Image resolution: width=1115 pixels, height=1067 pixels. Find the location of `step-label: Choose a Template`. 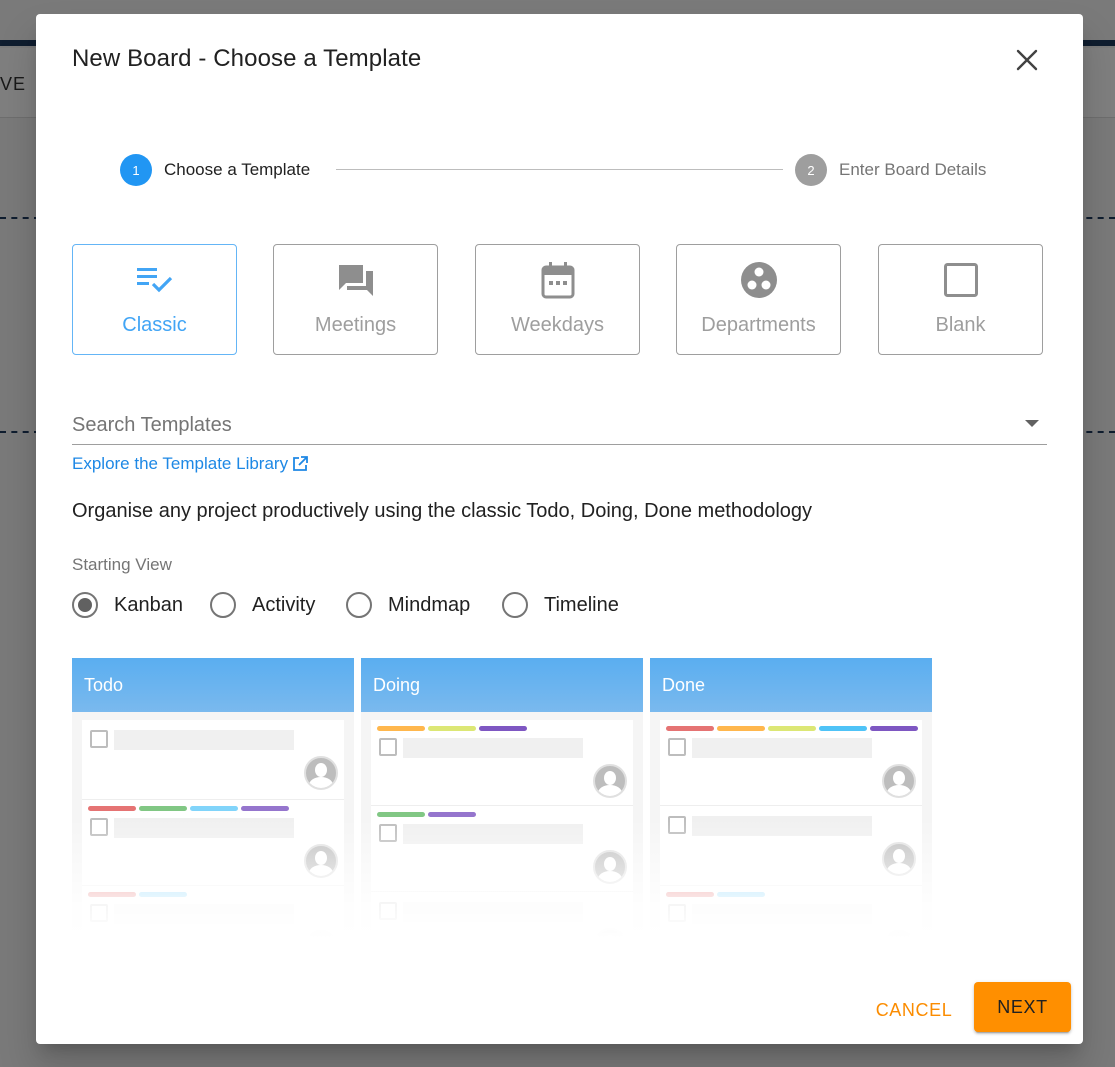

step-label: Choose a Template is located at coordinates (237, 169).